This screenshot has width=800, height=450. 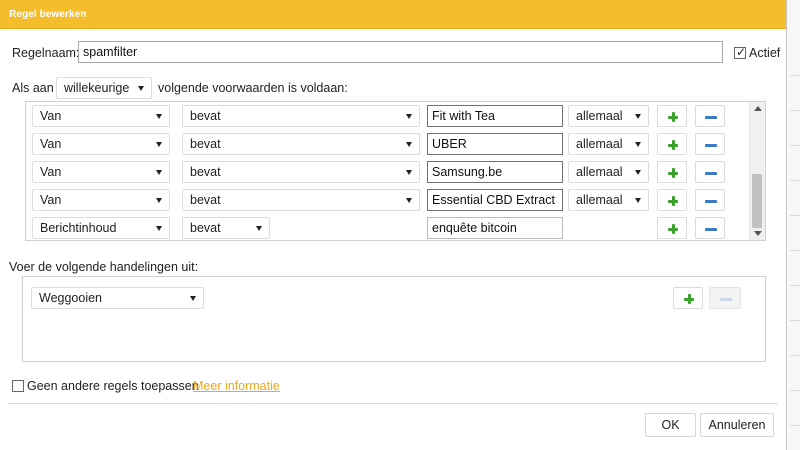 I want to click on checkmark-icon: ✓, so click(x=741, y=52).